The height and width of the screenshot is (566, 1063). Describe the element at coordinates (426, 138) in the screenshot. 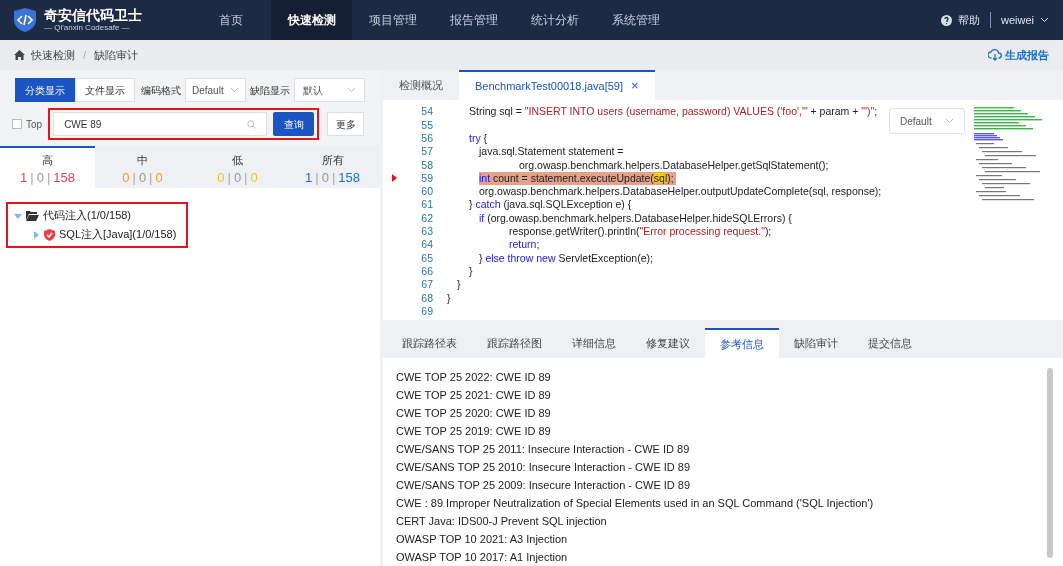

I see `line-number: 56` at that location.